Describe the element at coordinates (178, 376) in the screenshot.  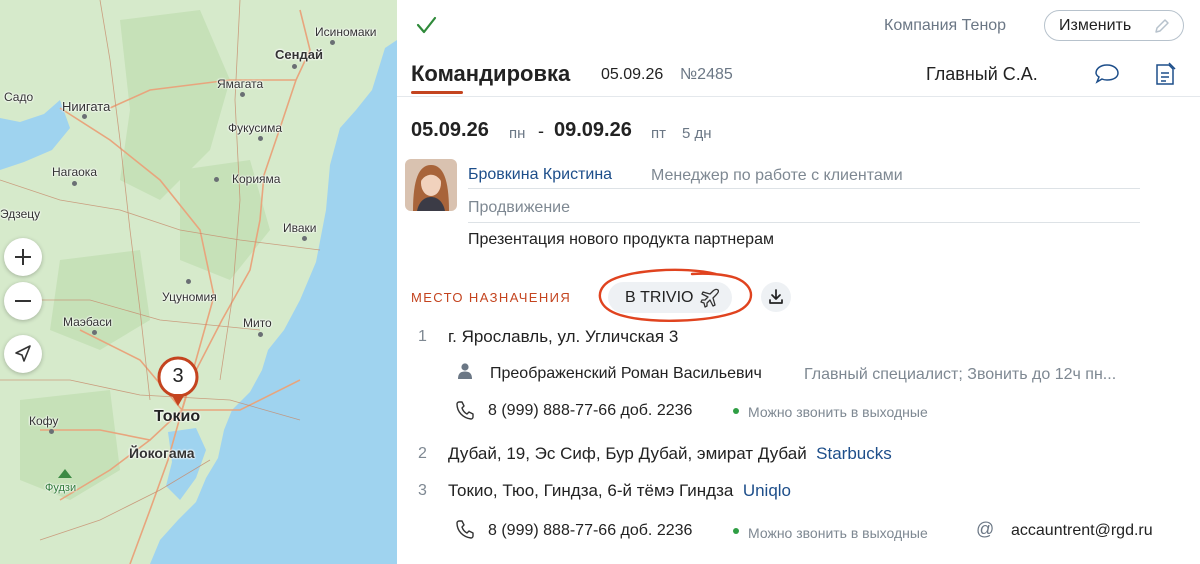
I see `marker-count: 3` at that location.